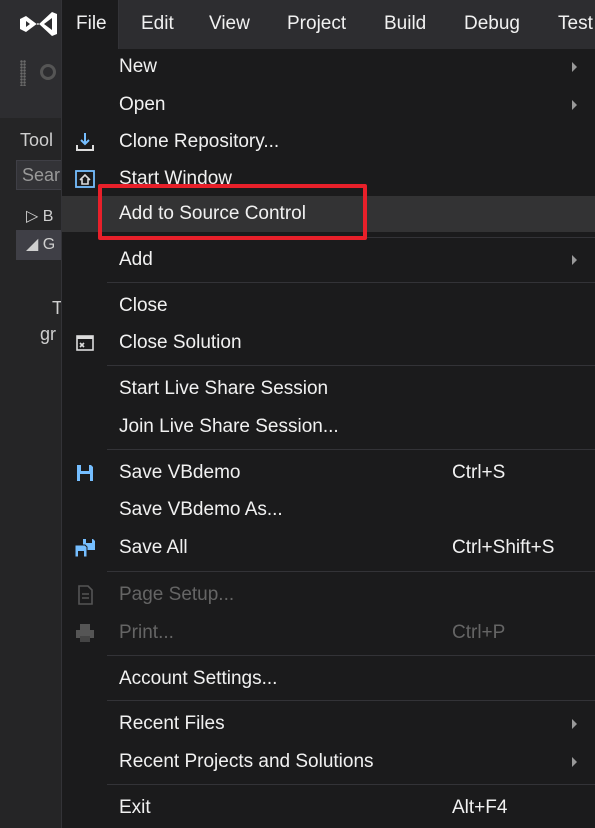  Describe the element at coordinates (328, 105) in the screenshot. I see `menu-item-open: Open` at that location.